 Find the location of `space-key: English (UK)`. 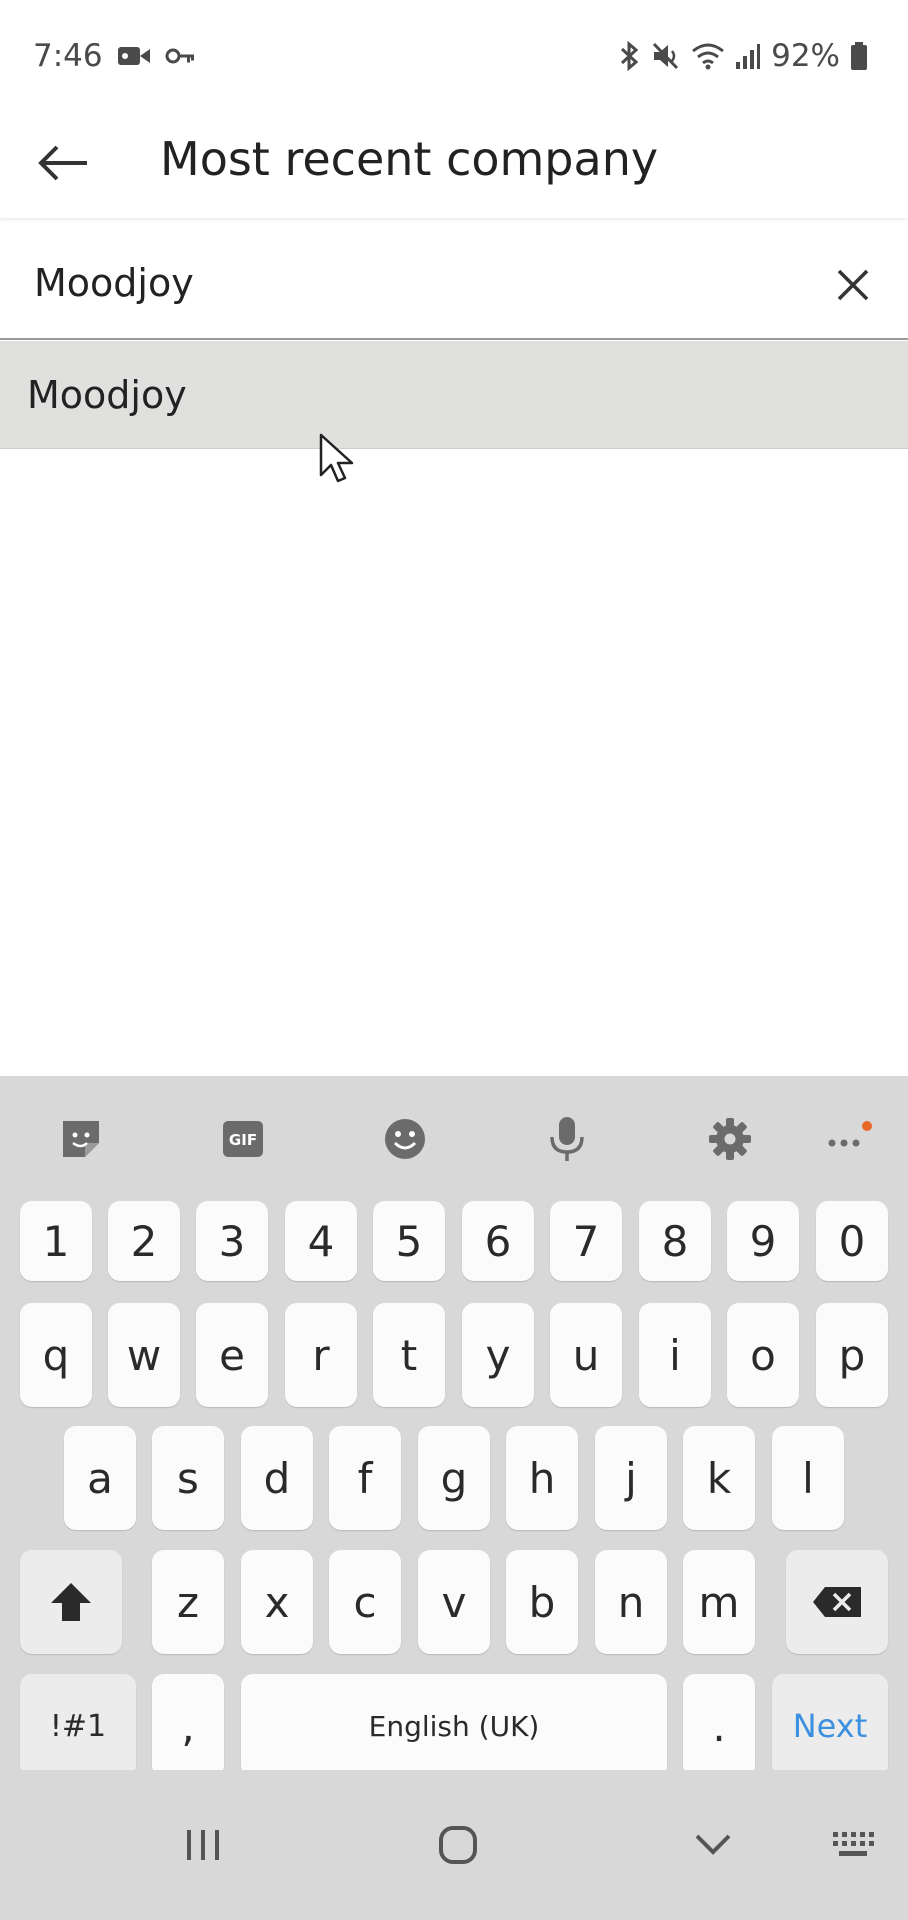

space-key: English (UK) is located at coordinates (454, 1726).